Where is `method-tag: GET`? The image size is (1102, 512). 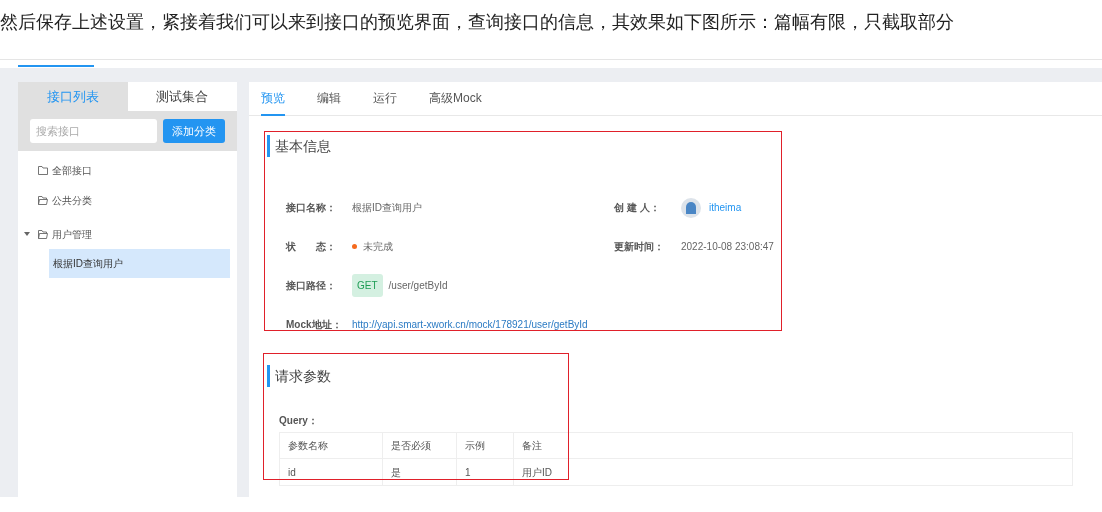
method-tag: GET is located at coordinates (367, 285).